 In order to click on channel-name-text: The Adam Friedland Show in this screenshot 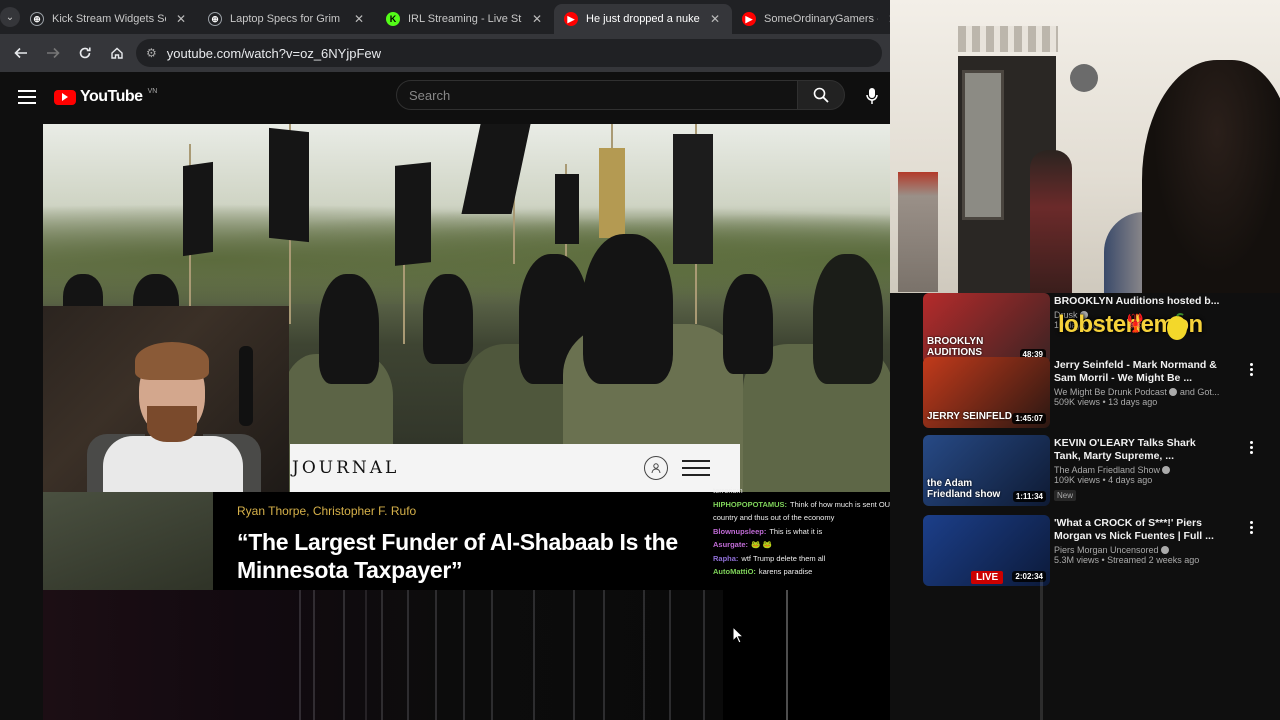, I will do `click(1107, 470)`.